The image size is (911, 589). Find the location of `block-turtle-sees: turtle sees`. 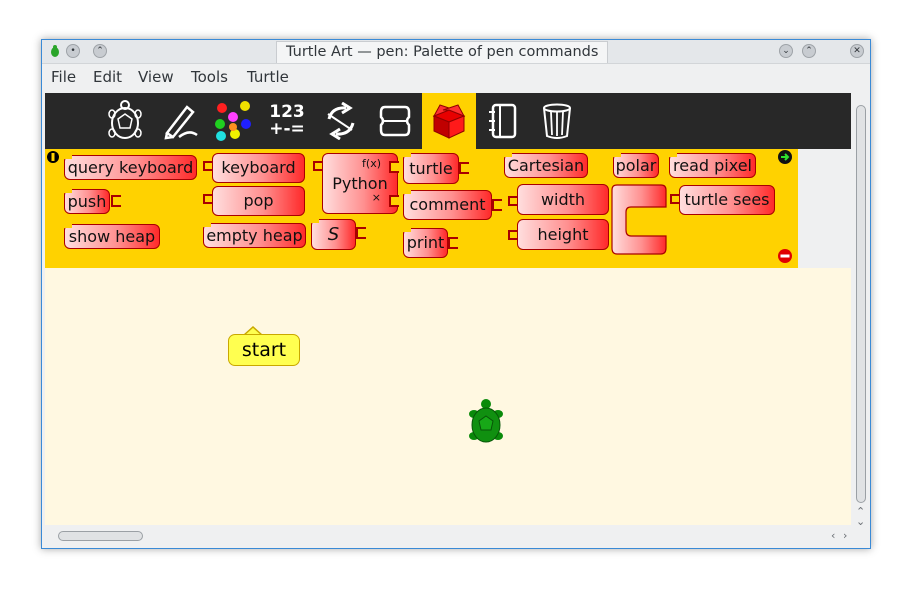

block-turtle-sees: turtle sees is located at coordinates (727, 200).